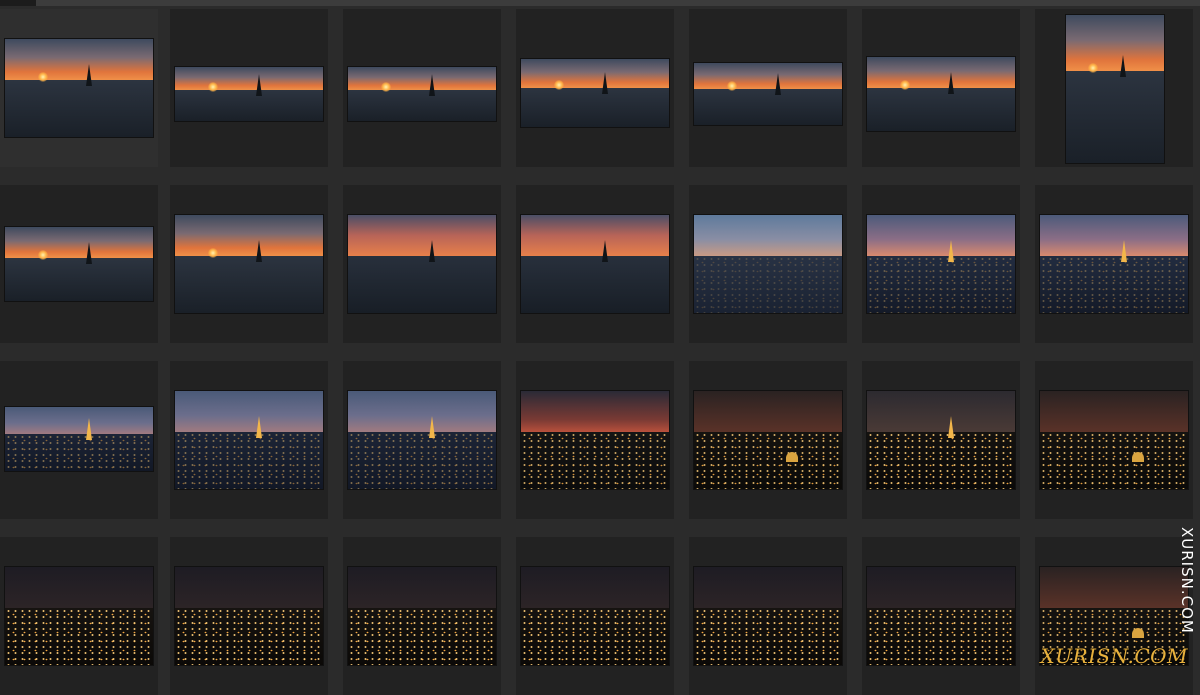  I want to click on dome-shape, so click(792, 457).